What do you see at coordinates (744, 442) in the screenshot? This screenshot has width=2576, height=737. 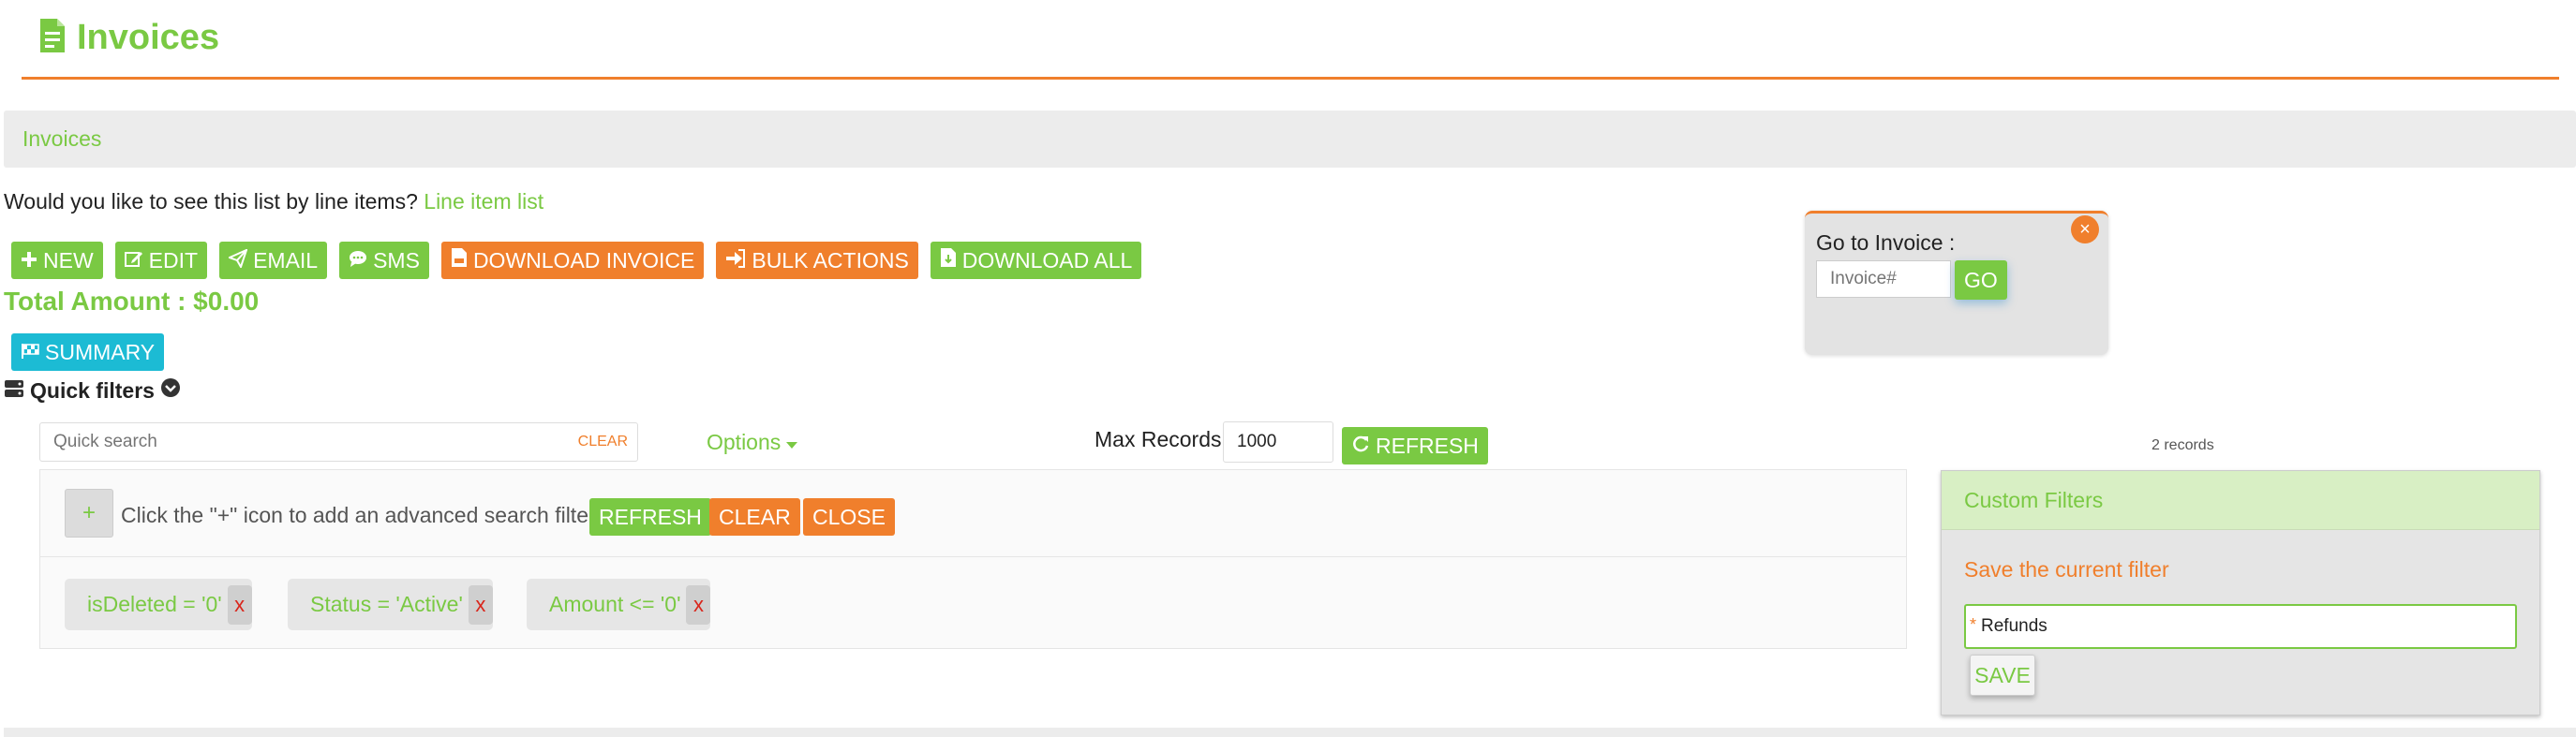 I see `options-label: Options` at bounding box center [744, 442].